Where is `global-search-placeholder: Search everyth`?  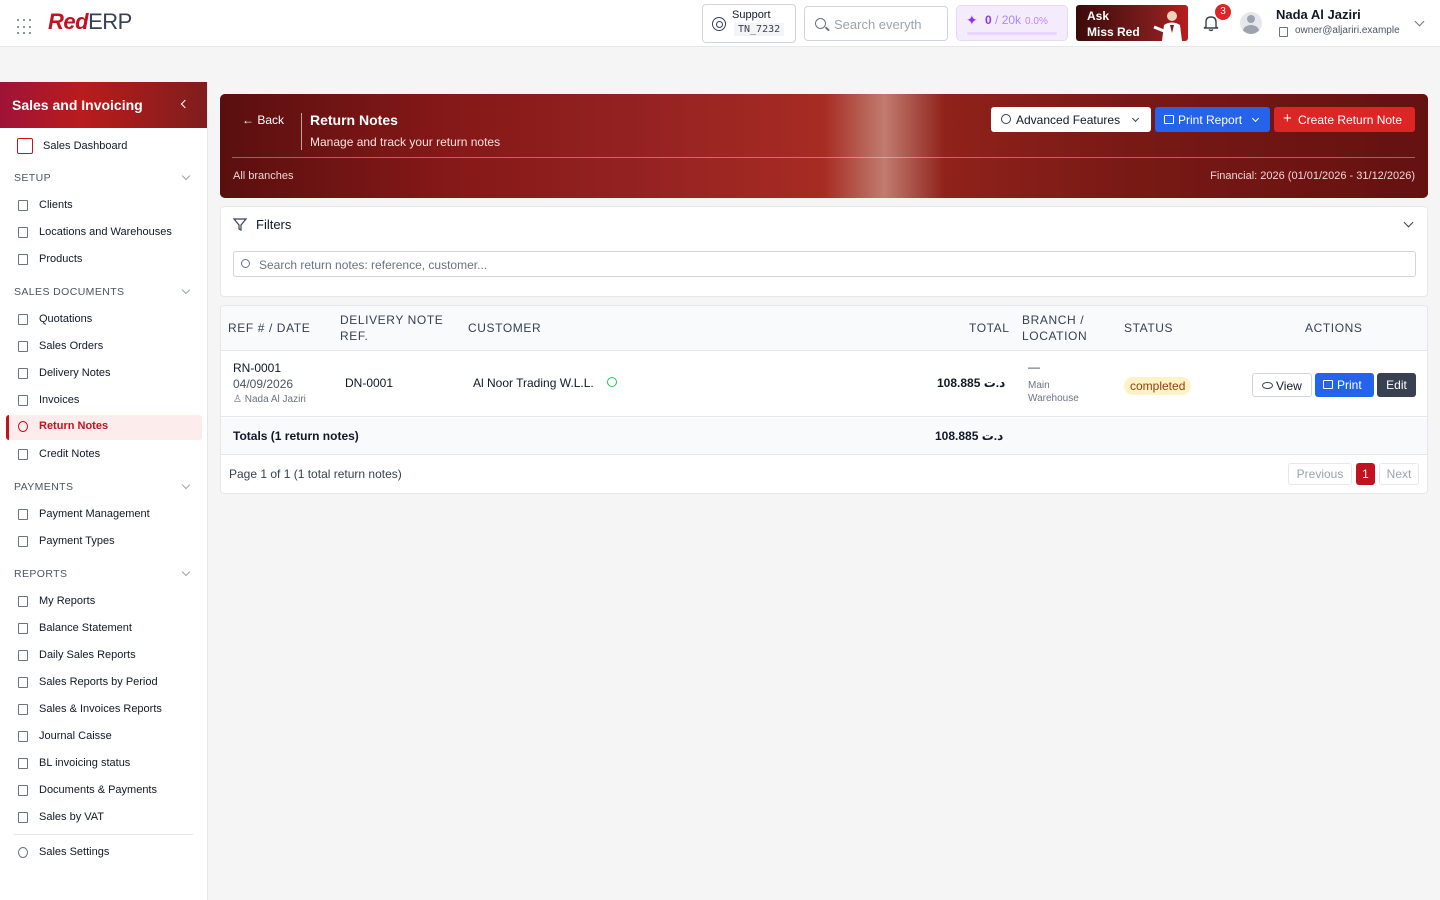
global-search-placeholder: Search everyth is located at coordinates (878, 24).